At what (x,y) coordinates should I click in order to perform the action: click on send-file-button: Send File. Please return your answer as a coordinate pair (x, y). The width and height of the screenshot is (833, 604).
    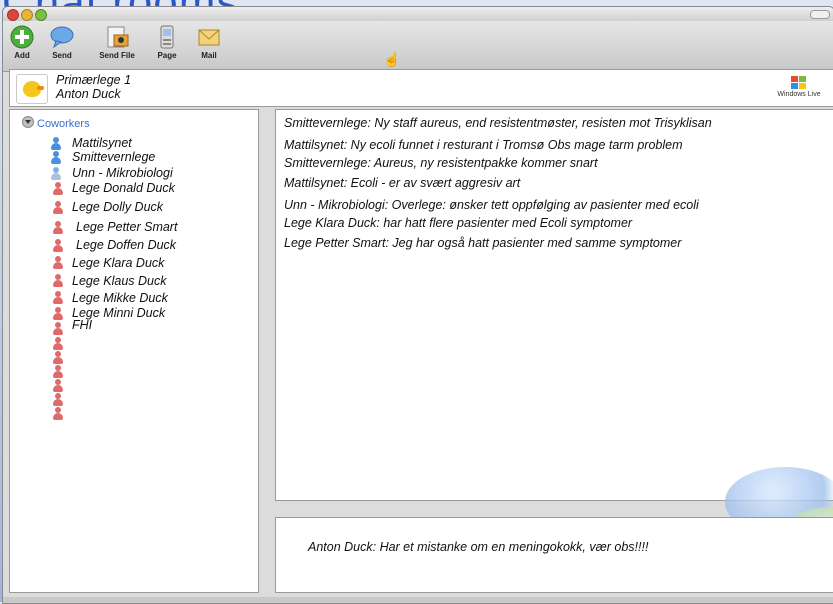
    Looking at the image, I should click on (117, 42).